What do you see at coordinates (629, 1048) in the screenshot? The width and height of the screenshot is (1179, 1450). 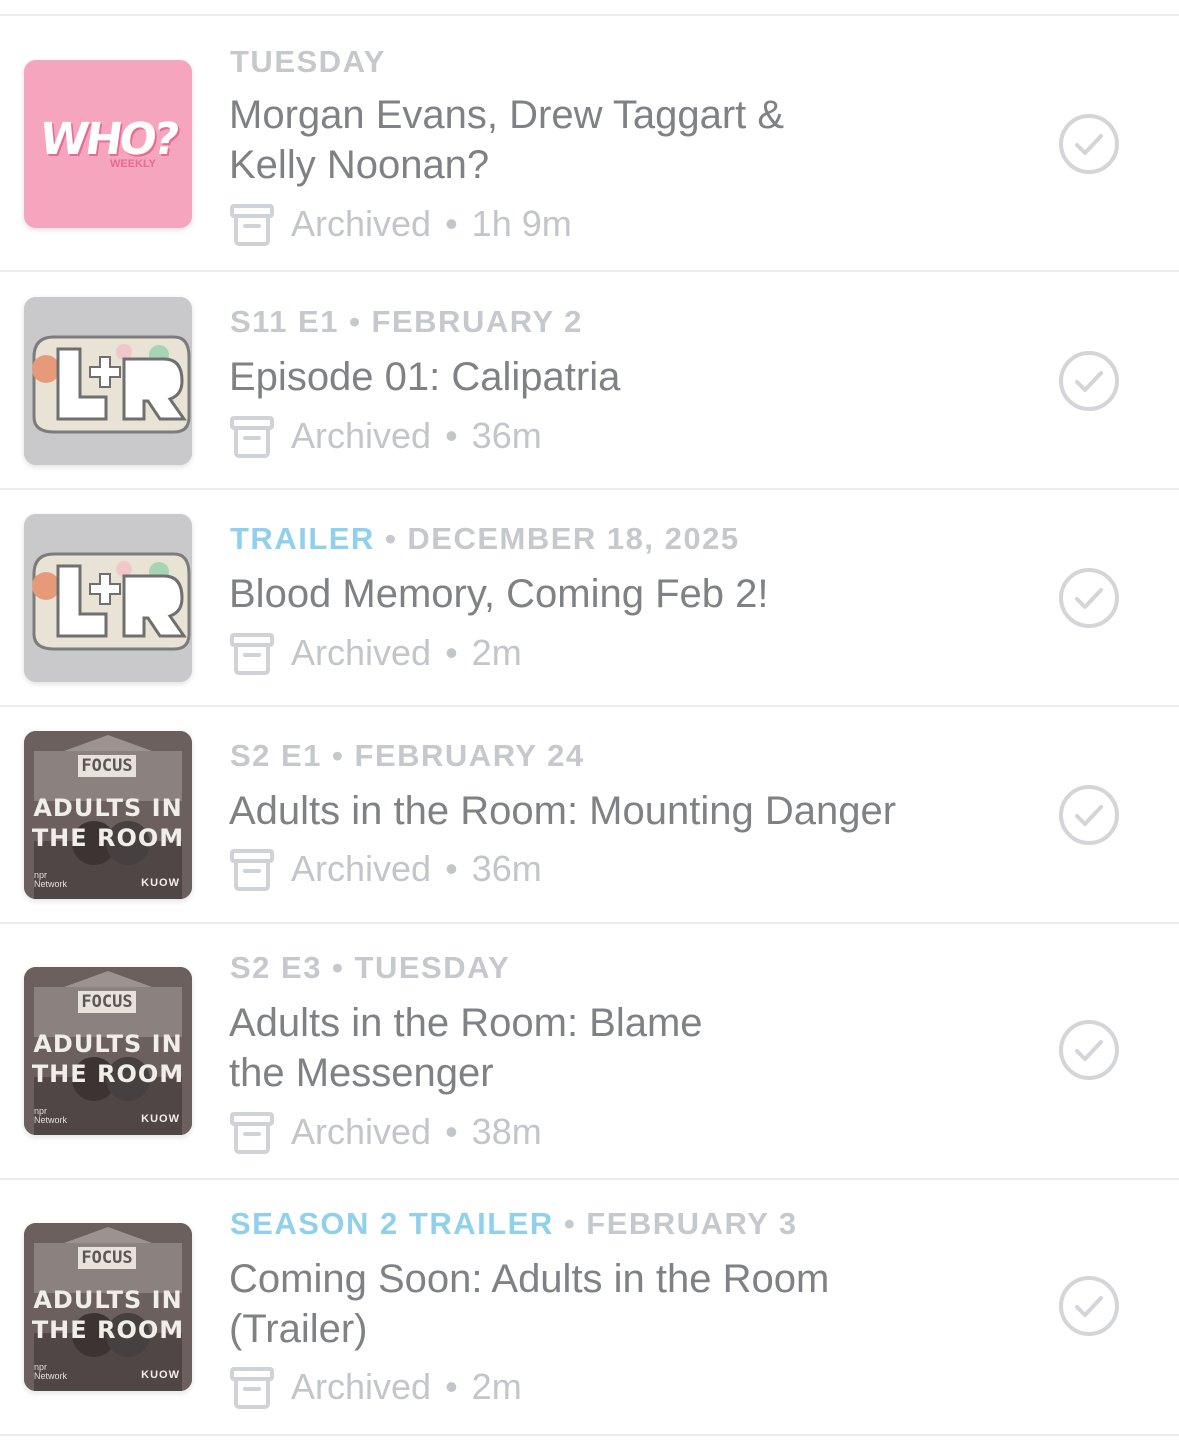 I see `episode-title: Adults in the Room: Blame the Messenger` at bounding box center [629, 1048].